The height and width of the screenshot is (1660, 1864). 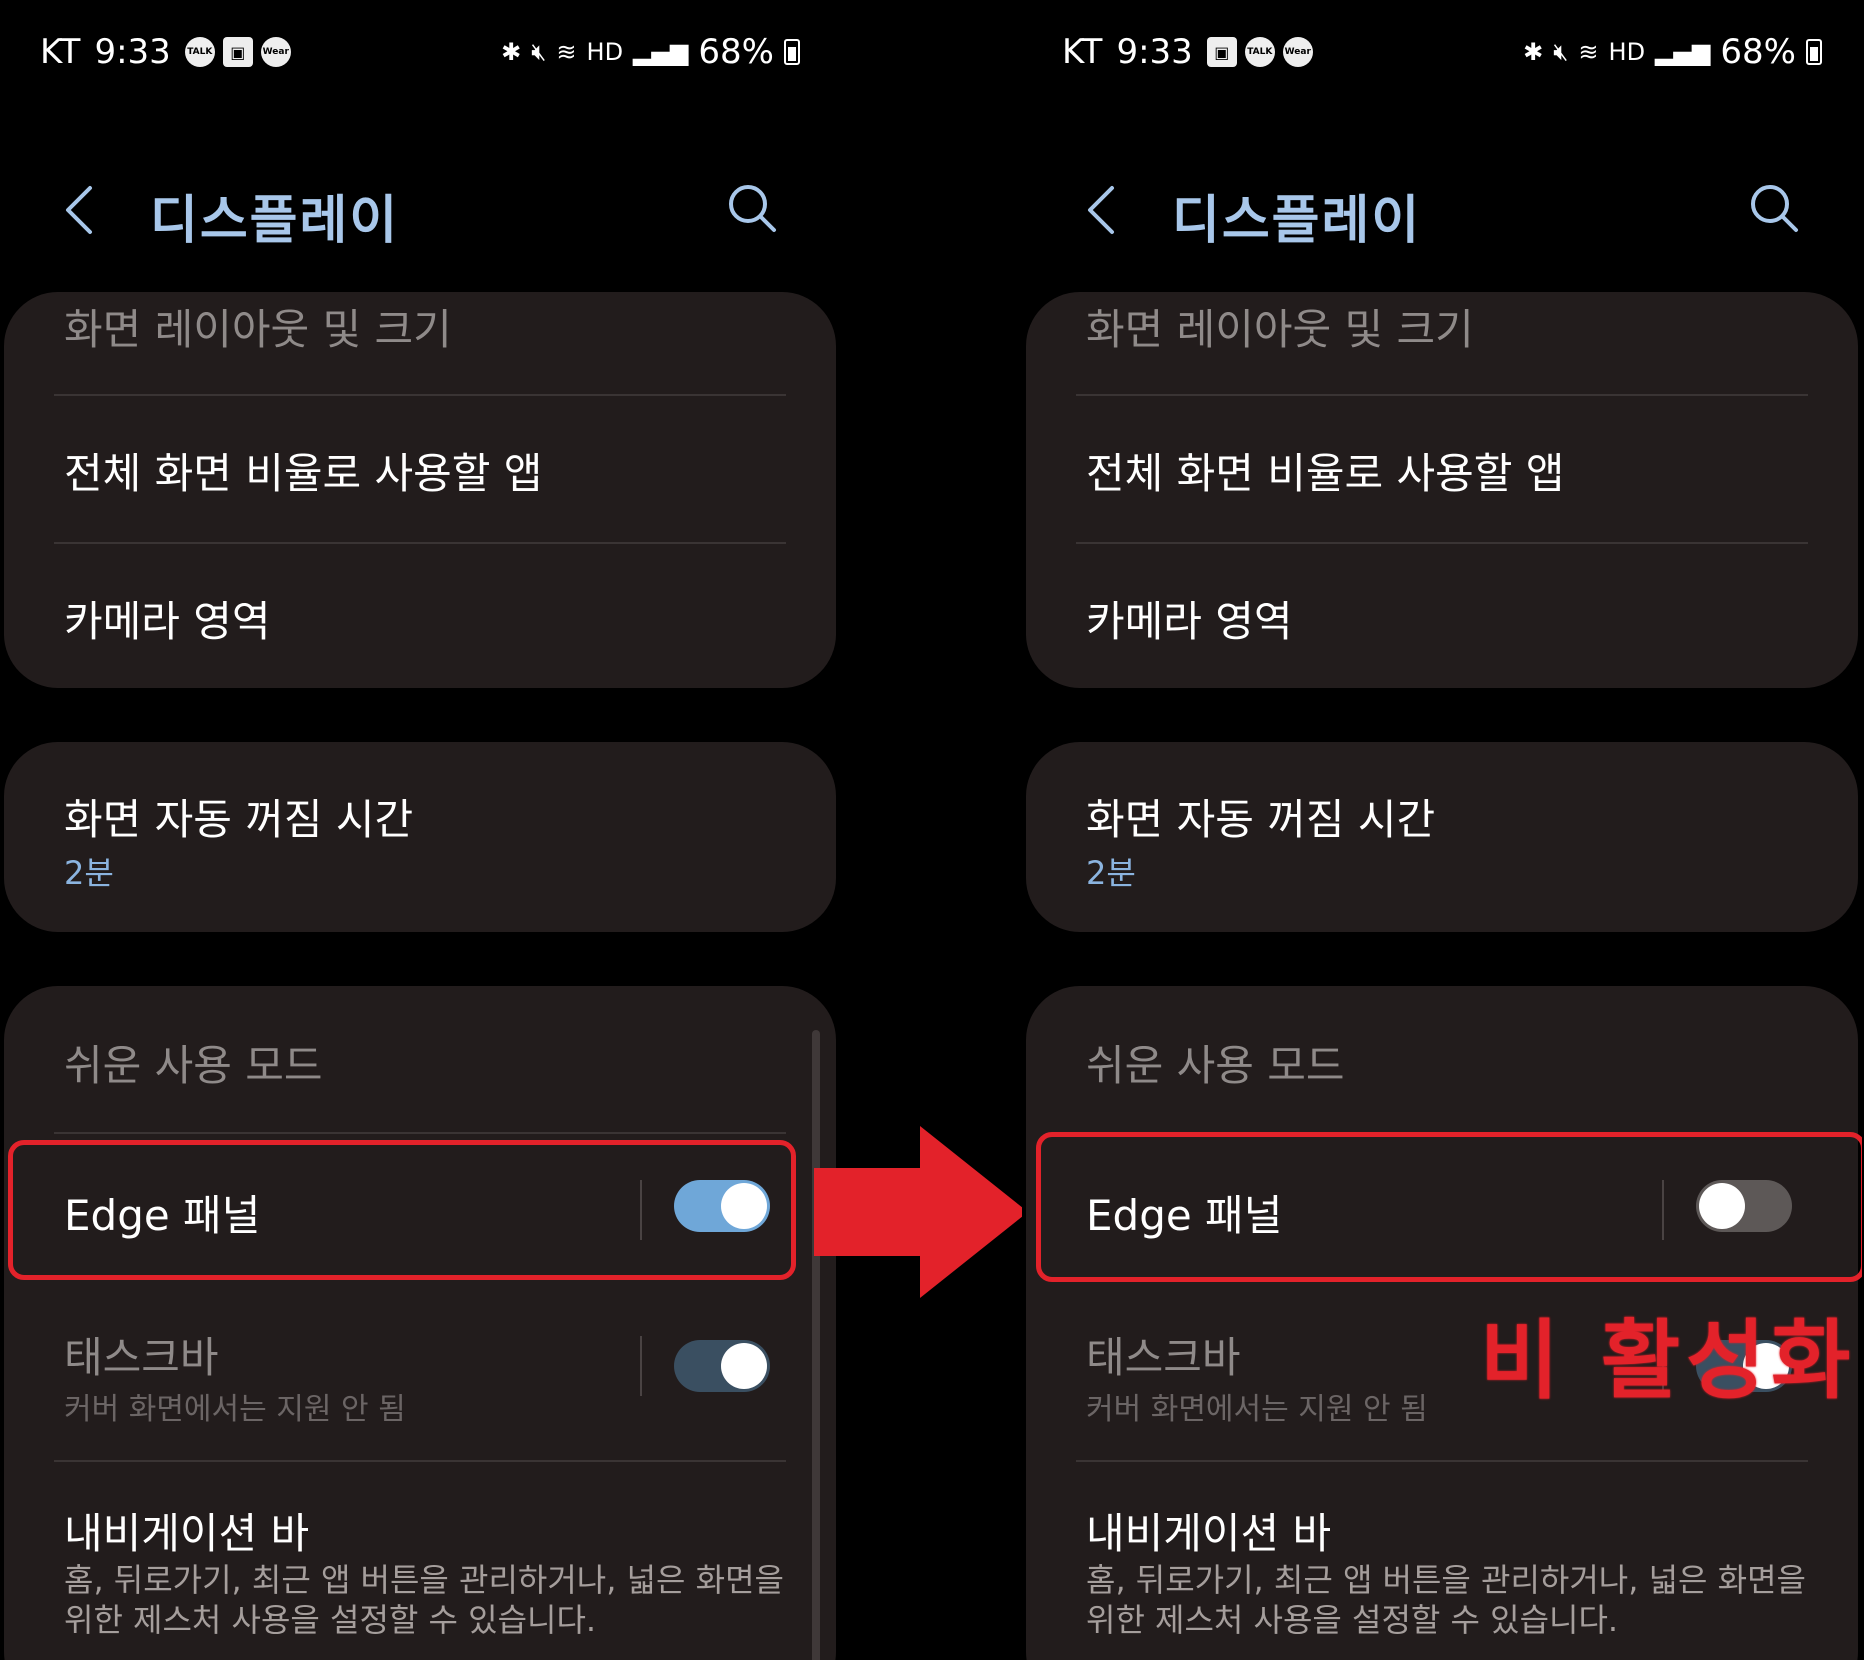 I want to click on status-bar: KT 9:33 TALK ▣ Wear ✱ 🔇︎ ≋ HD ▂▄▆ 68%, so click(x=420, y=52).